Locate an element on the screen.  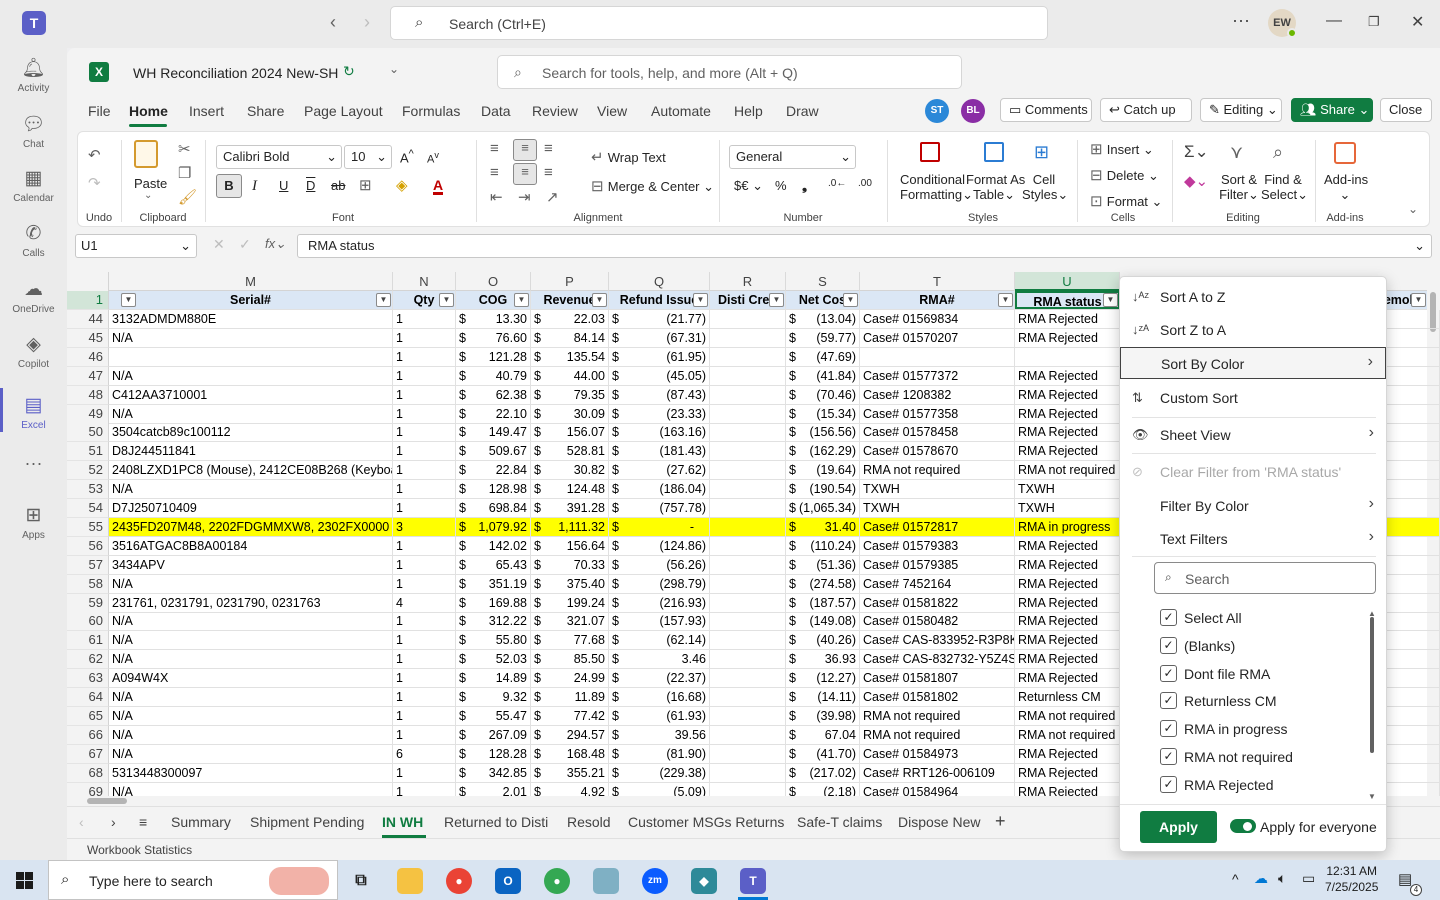
cell-ref: $ (157.93) is located at coordinates (659, 621).